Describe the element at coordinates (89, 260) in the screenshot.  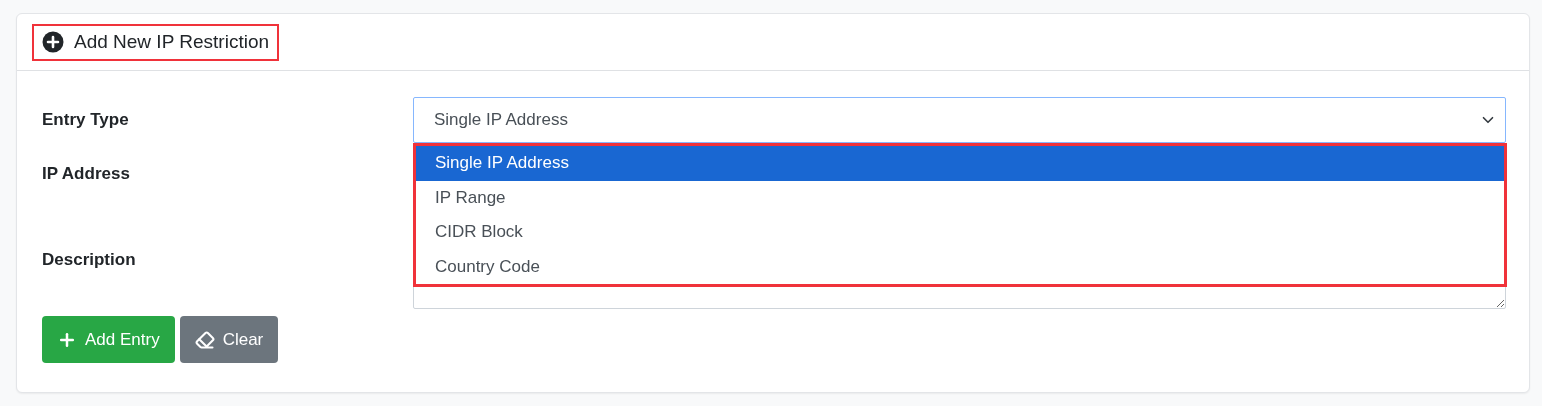
I see `field-label: Description` at that location.